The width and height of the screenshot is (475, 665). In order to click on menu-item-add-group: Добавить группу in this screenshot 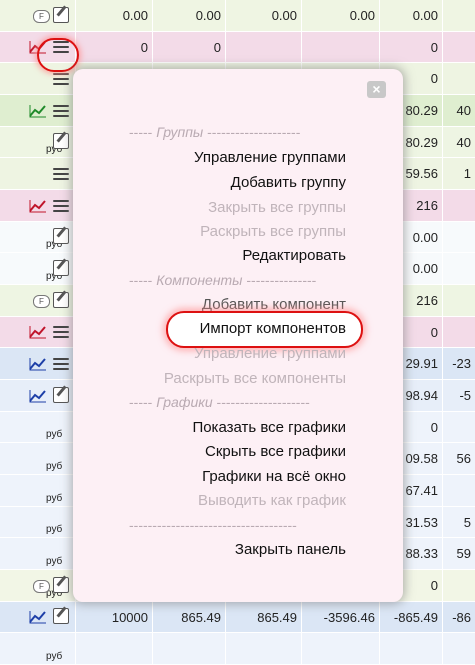, I will do `click(288, 182)`.